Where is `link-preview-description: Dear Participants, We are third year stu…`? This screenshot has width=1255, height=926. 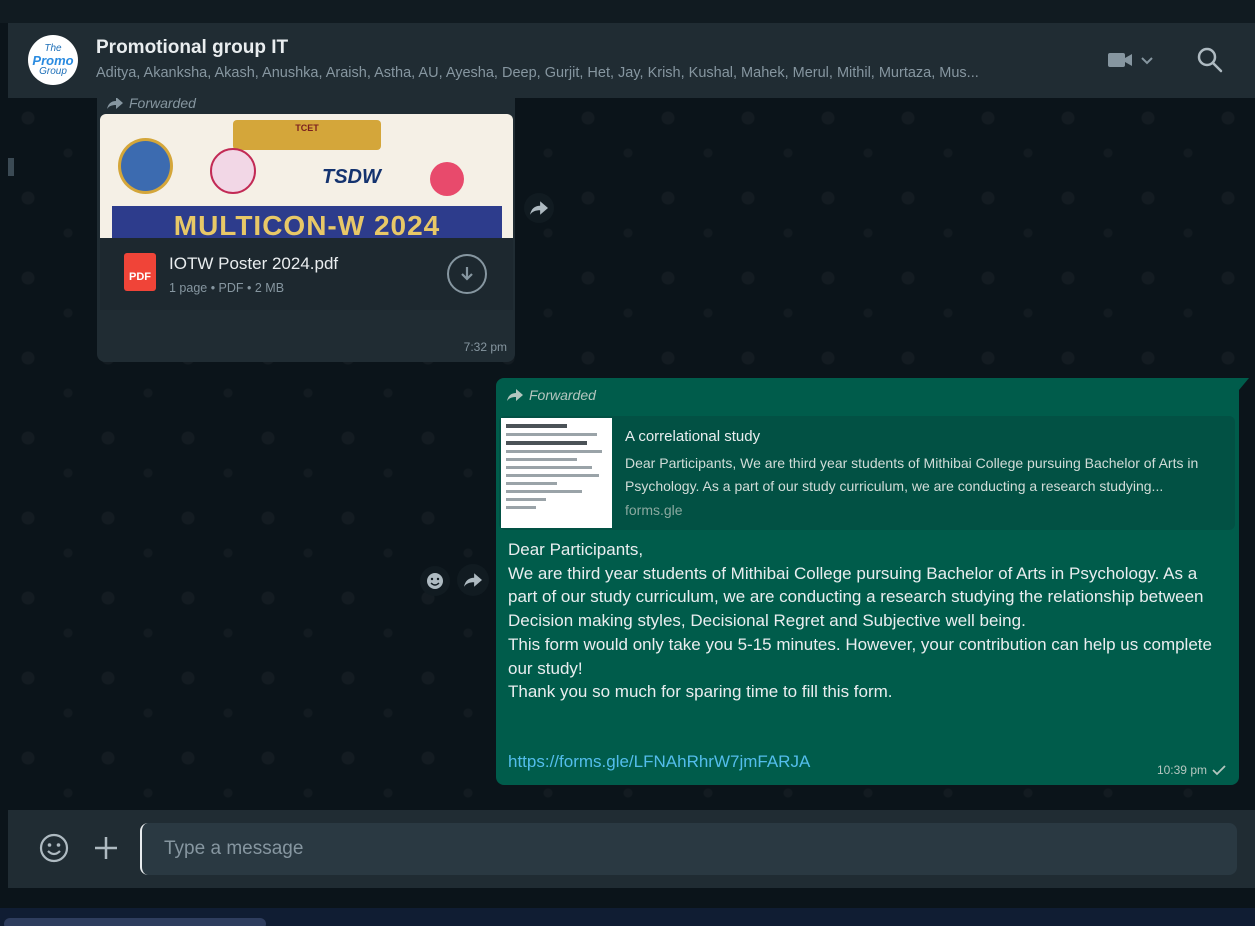 link-preview-description: Dear Participants, We are third year stu… is located at coordinates (912, 474).